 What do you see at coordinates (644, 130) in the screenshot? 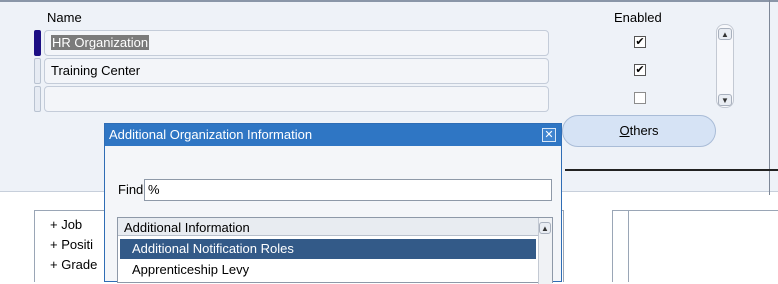
I see `others-label-rest: thers` at bounding box center [644, 130].